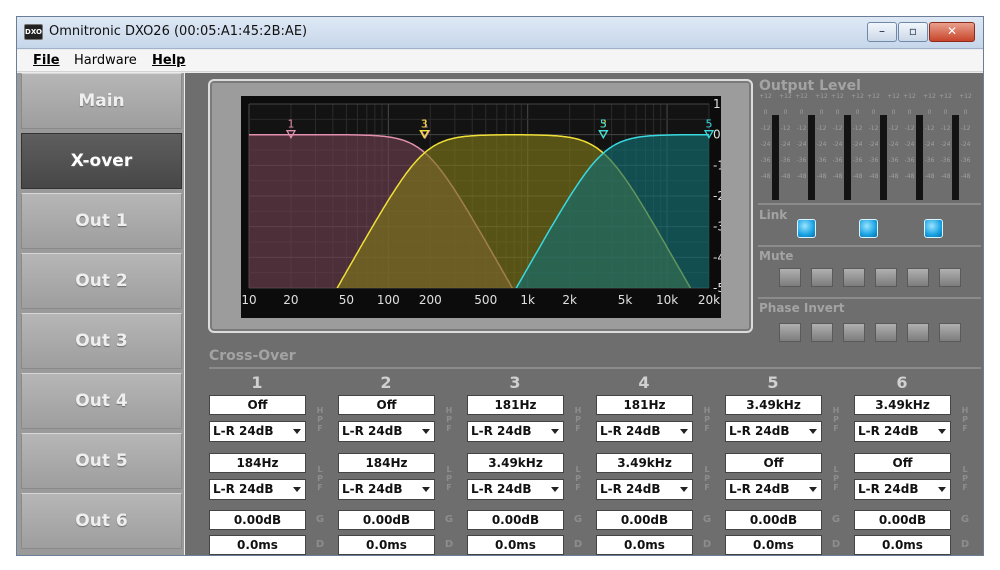  I want to click on minimize-button: –, so click(882, 32).